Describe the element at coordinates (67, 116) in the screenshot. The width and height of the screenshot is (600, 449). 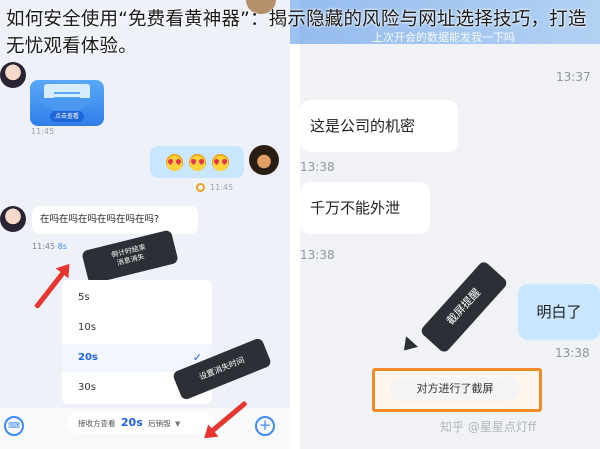
I see `mail-cta-button: 点击查看` at that location.